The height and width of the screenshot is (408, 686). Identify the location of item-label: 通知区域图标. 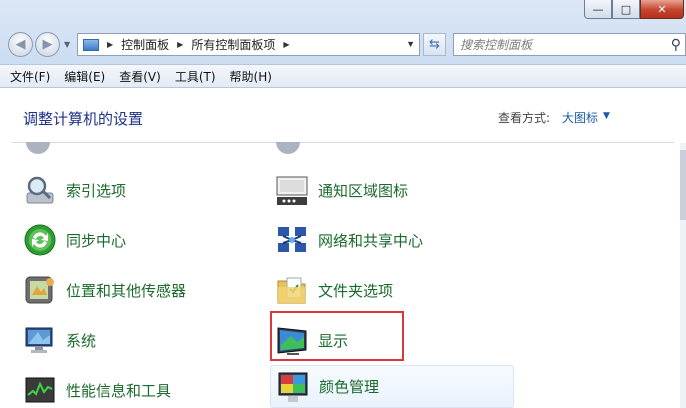
(363, 190).